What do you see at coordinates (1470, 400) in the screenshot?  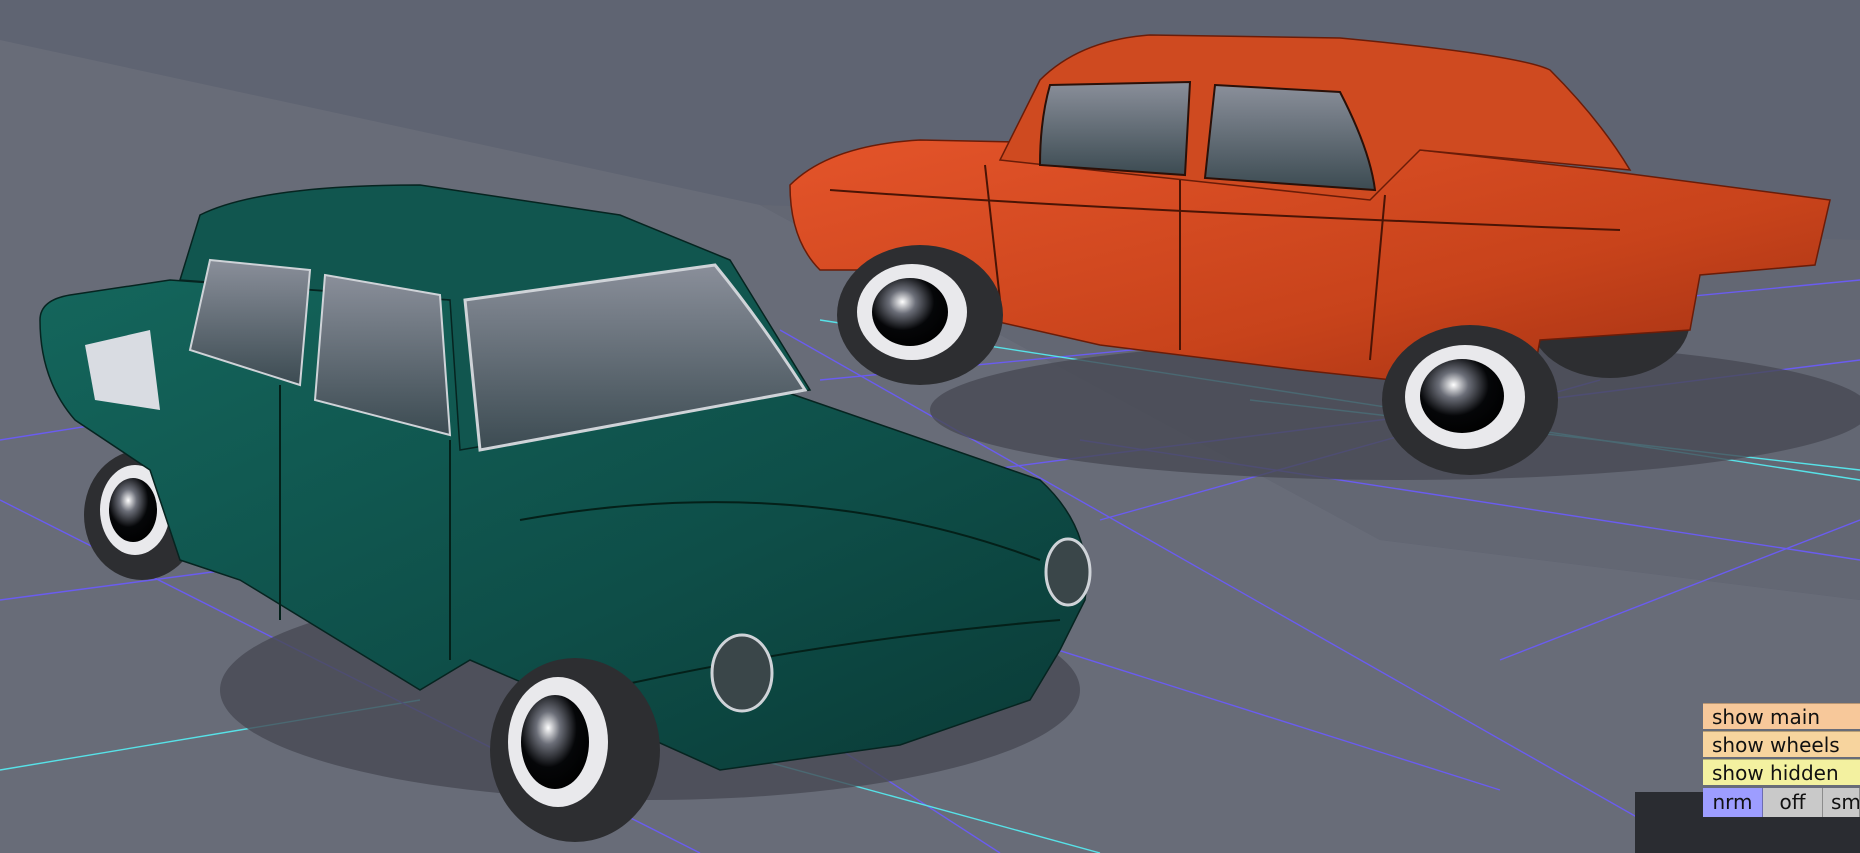 I see `orange-rear-wheel` at bounding box center [1470, 400].